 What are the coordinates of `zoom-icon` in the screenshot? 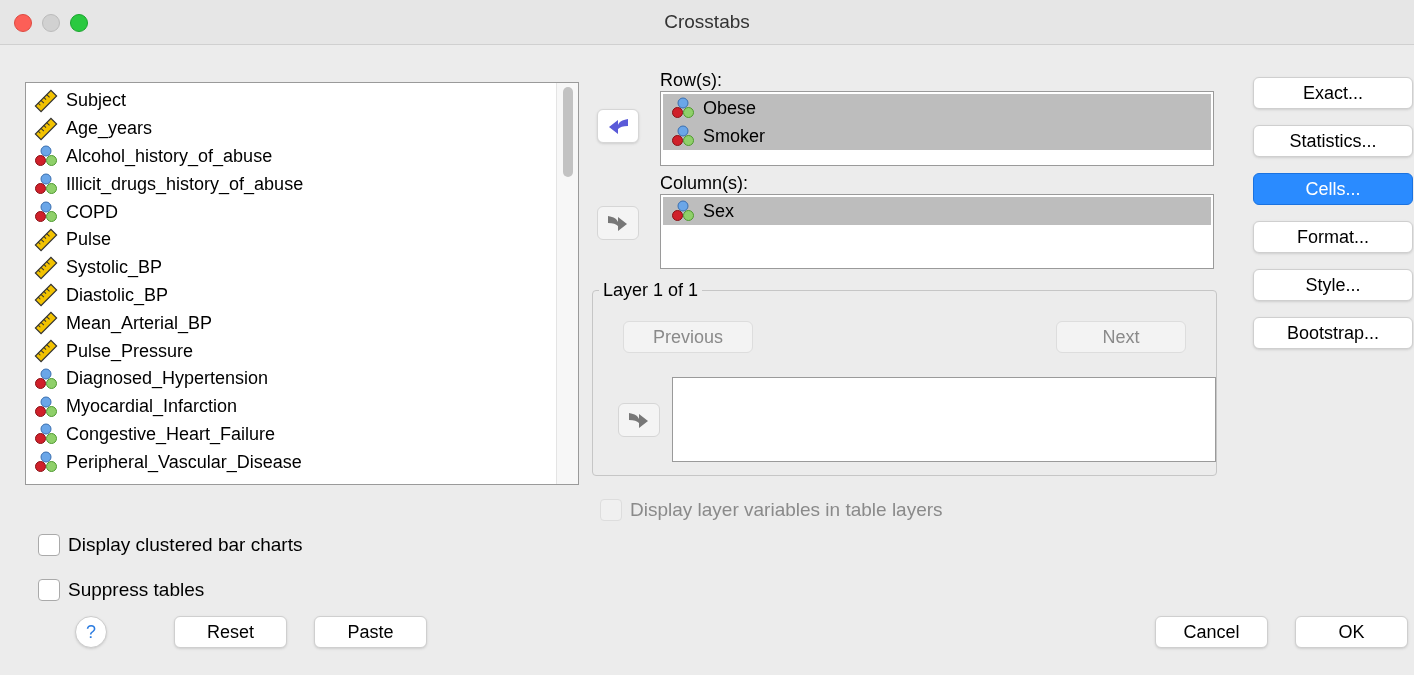 It's located at (79, 23).